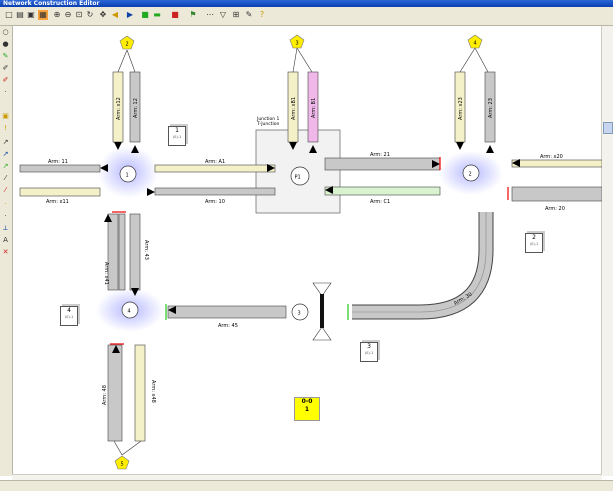 The image size is (613, 491). I want to click on svg-text: Arm: x23, so click(461, 108).